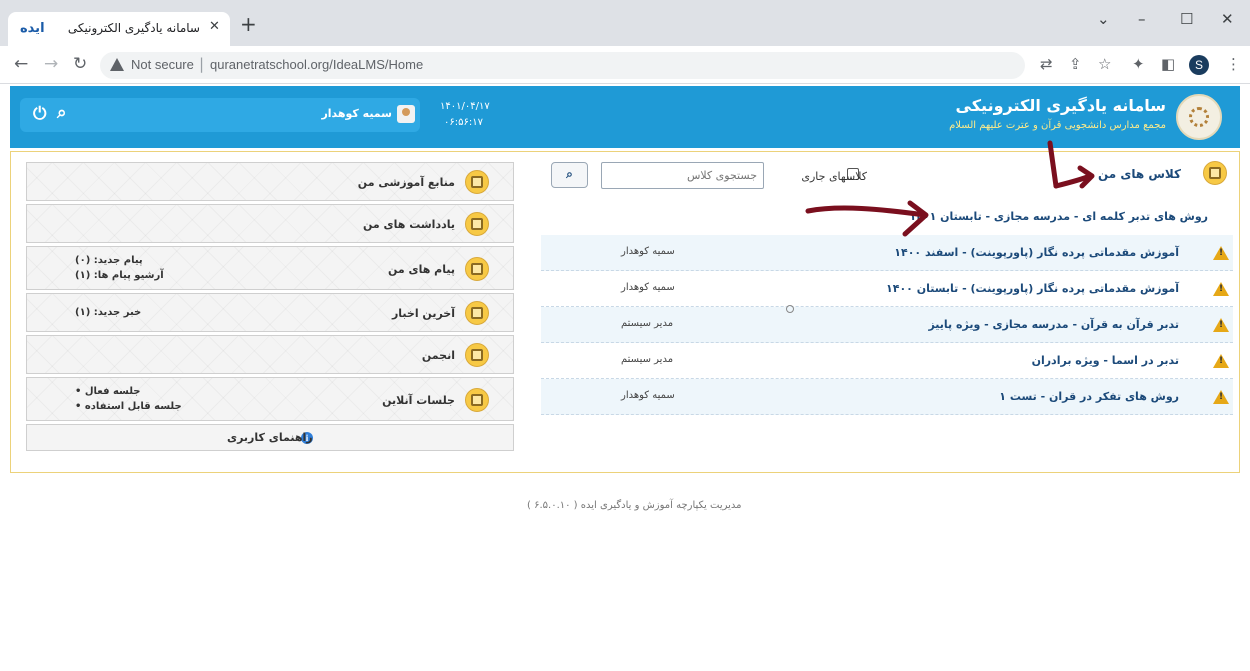 The width and height of the screenshot is (1250, 671). I want to click on share-icon: ⇪, so click(1075, 64).